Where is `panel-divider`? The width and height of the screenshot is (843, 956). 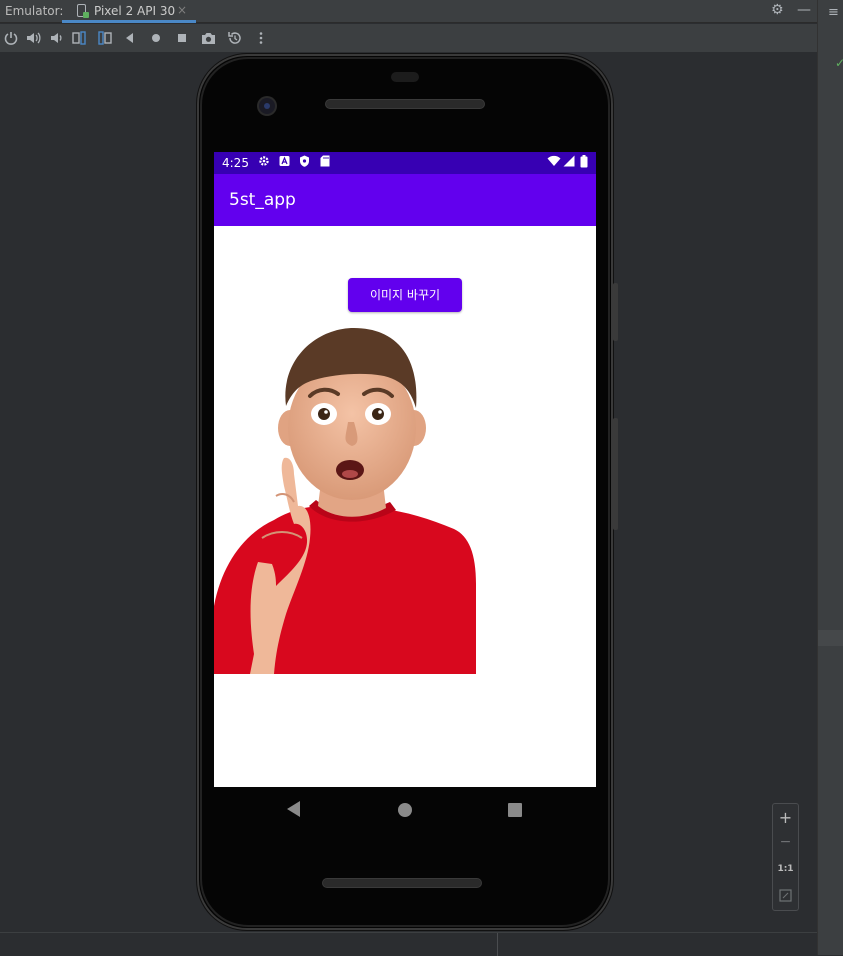 panel-divider is located at coordinates (497, 944).